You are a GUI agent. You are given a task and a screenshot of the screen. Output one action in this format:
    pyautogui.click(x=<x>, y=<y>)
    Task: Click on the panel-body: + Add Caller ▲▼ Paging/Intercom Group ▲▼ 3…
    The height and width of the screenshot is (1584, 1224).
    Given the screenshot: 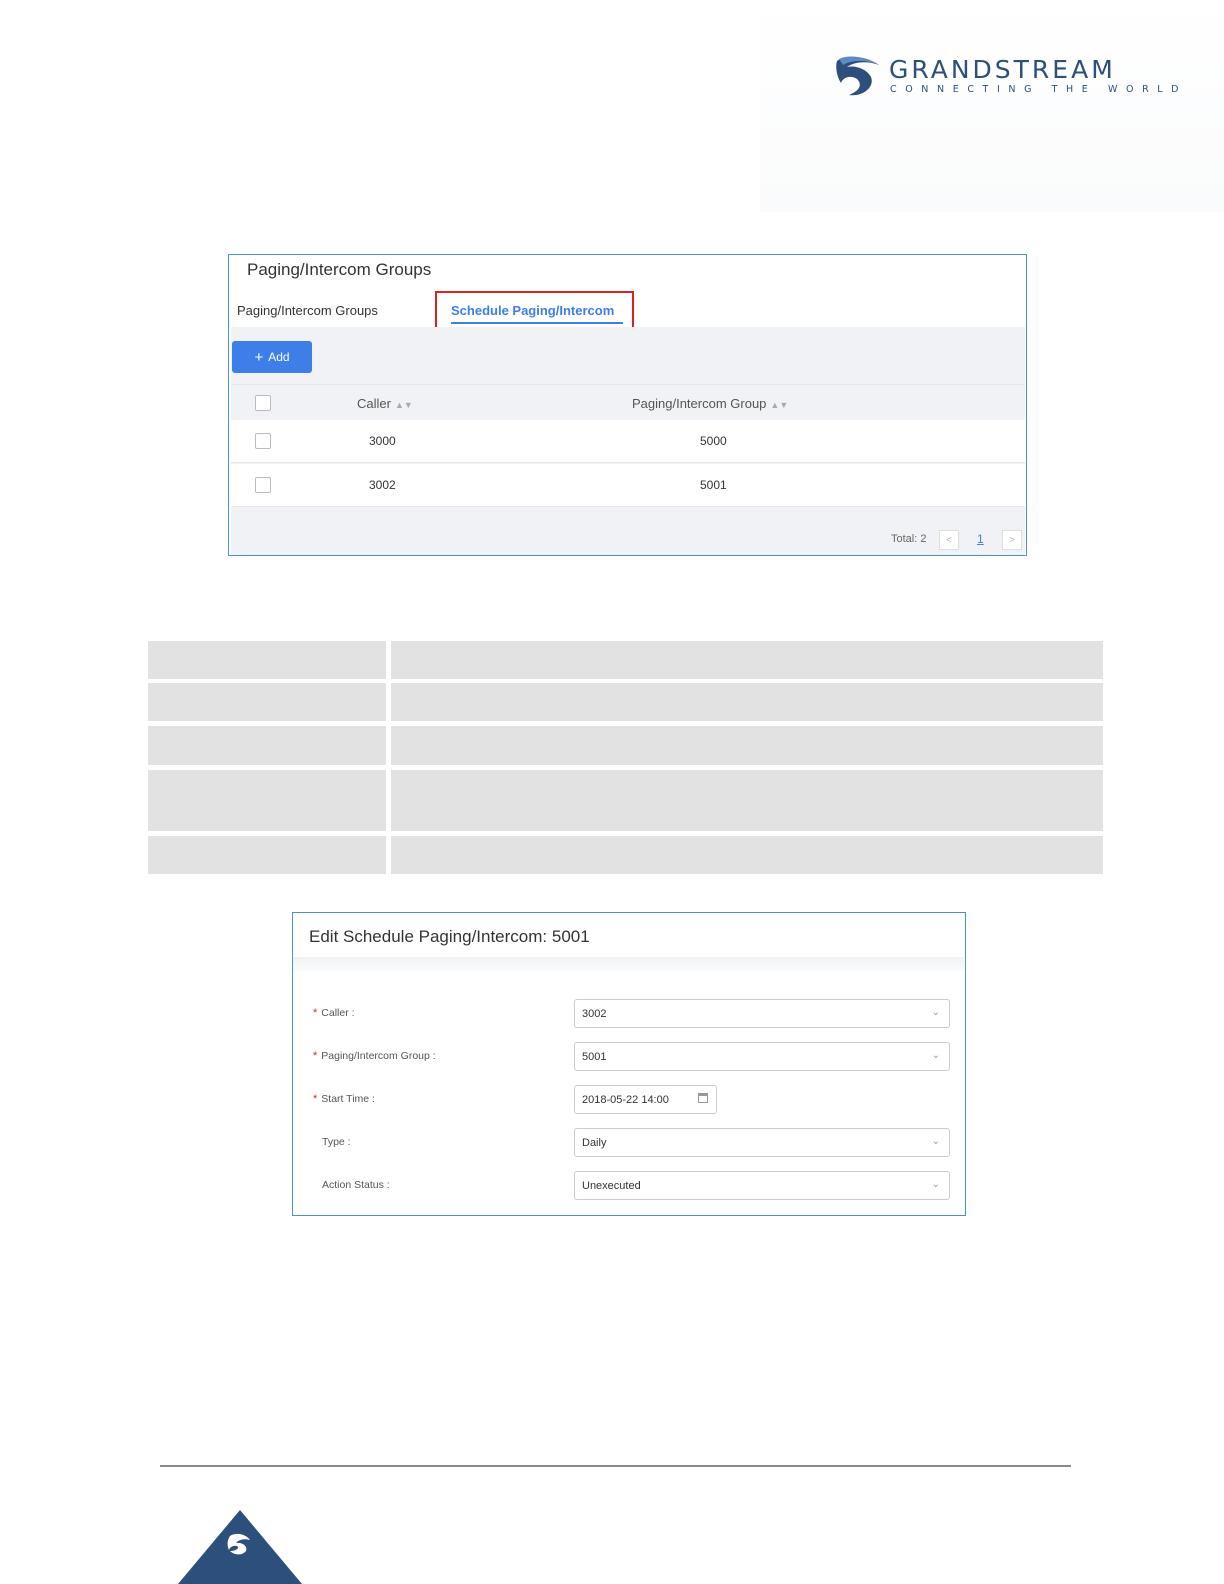 What is the action you would take?
    pyautogui.click(x=628, y=441)
    